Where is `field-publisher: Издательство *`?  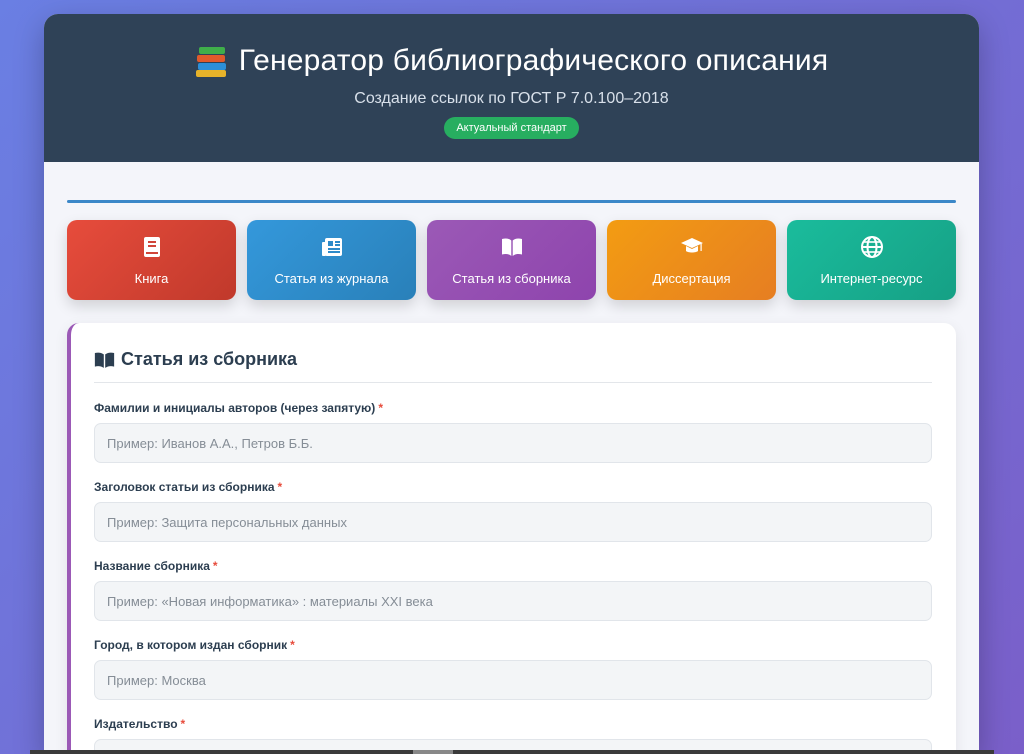
field-publisher: Издательство * is located at coordinates (513, 735).